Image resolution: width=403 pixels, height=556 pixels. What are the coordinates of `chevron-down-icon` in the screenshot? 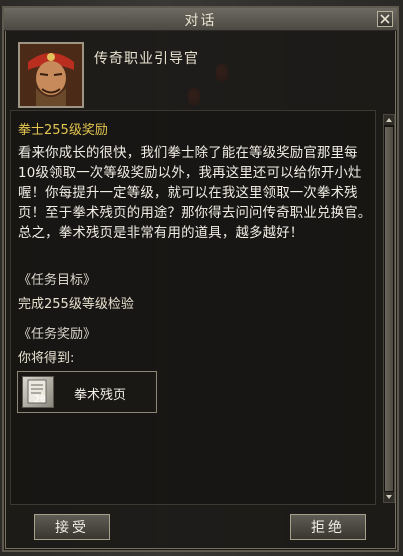 It's located at (389, 497).